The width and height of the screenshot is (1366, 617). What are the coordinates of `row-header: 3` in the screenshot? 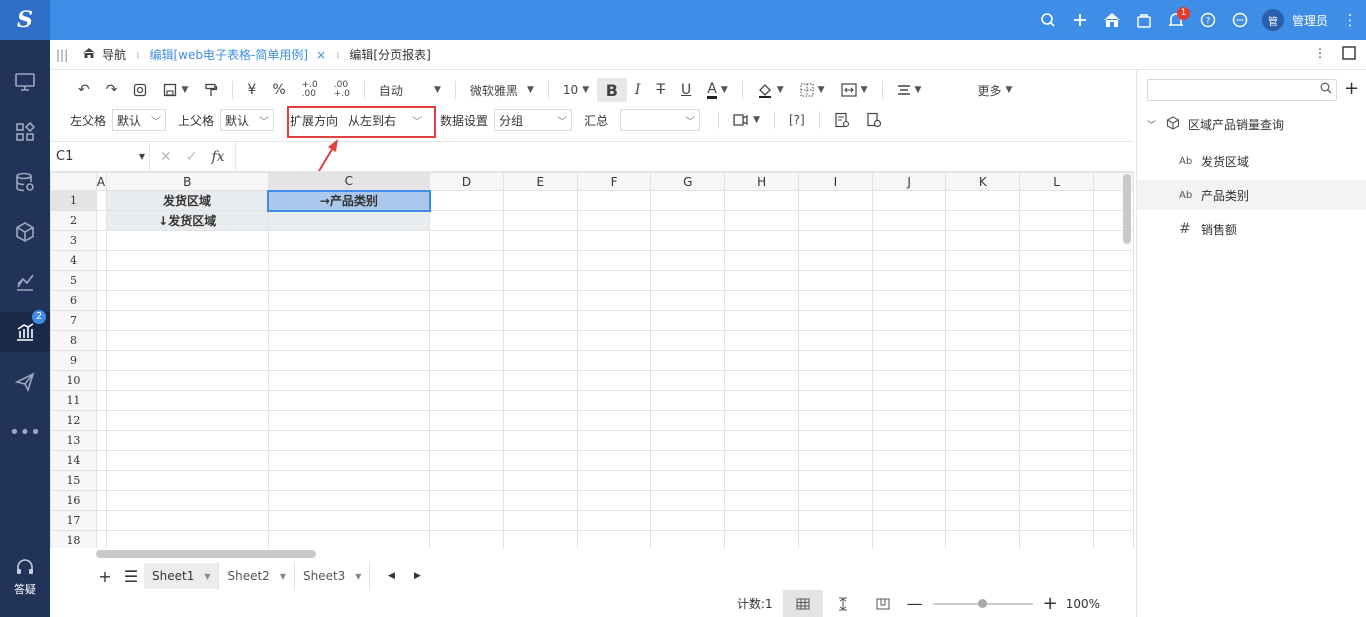 It's located at (73, 240).